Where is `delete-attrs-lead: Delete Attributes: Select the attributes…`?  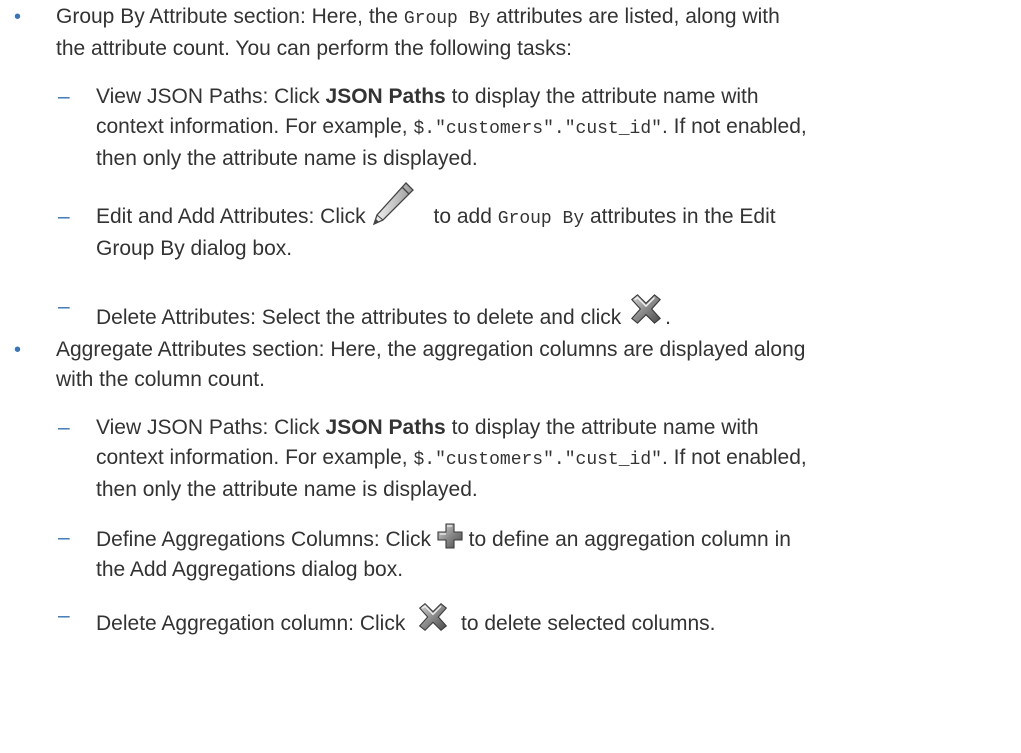 delete-attrs-lead: Delete Attributes: Select the attributes… is located at coordinates (362, 317).